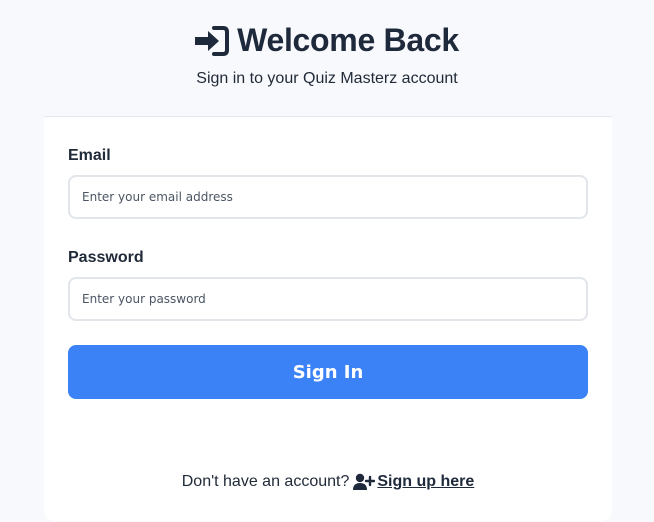  I want to click on sign-in-button: Sign In, so click(328, 372).